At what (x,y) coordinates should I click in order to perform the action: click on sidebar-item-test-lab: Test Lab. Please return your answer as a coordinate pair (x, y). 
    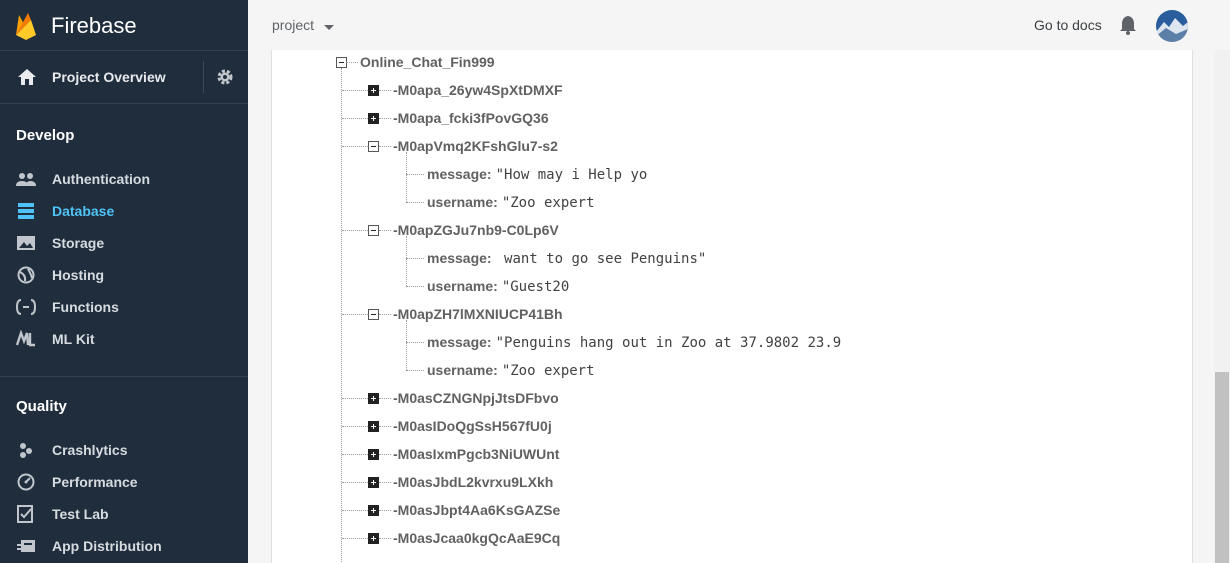
    Looking at the image, I should click on (124, 514).